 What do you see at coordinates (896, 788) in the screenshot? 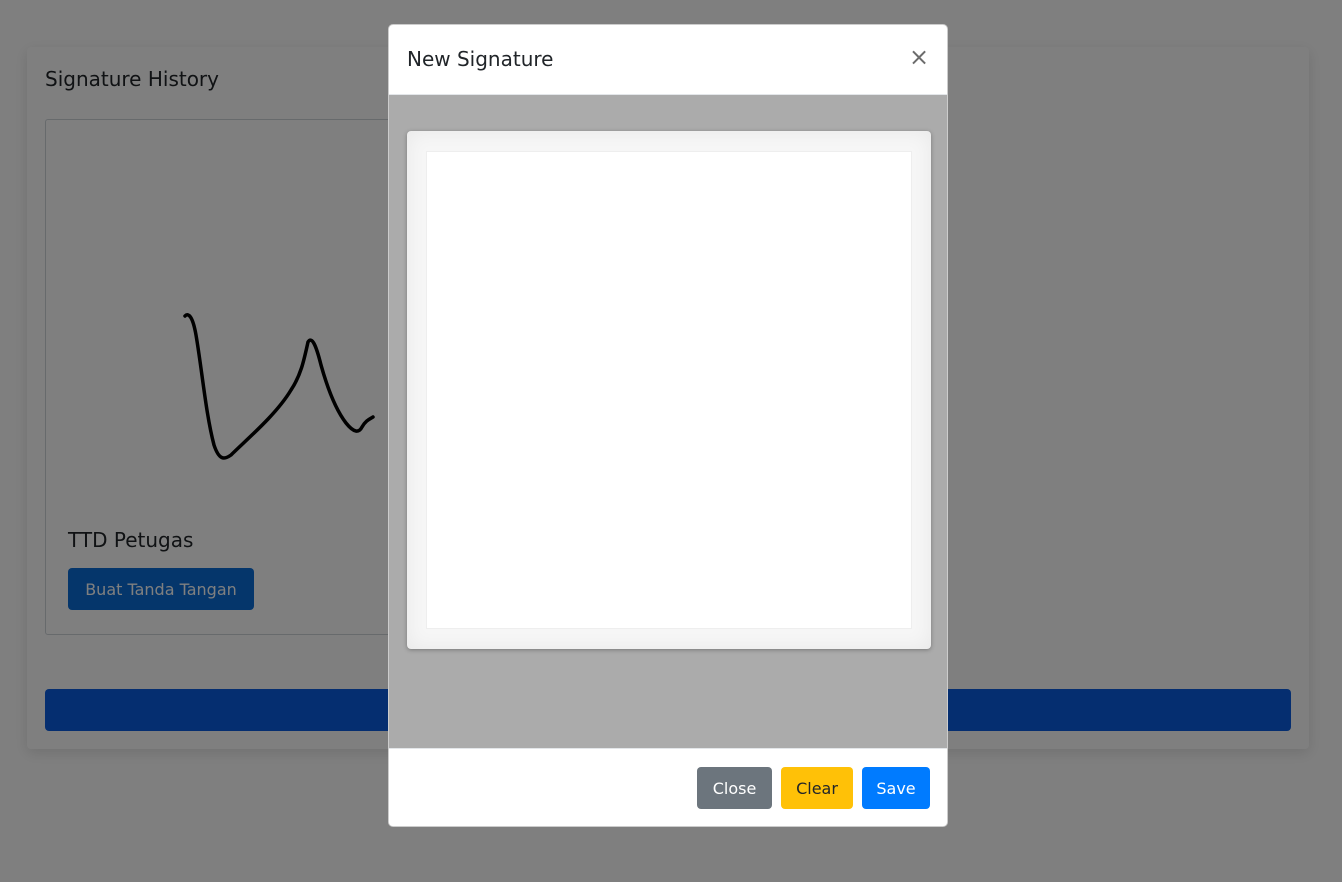
I see `save-button: Save` at bounding box center [896, 788].